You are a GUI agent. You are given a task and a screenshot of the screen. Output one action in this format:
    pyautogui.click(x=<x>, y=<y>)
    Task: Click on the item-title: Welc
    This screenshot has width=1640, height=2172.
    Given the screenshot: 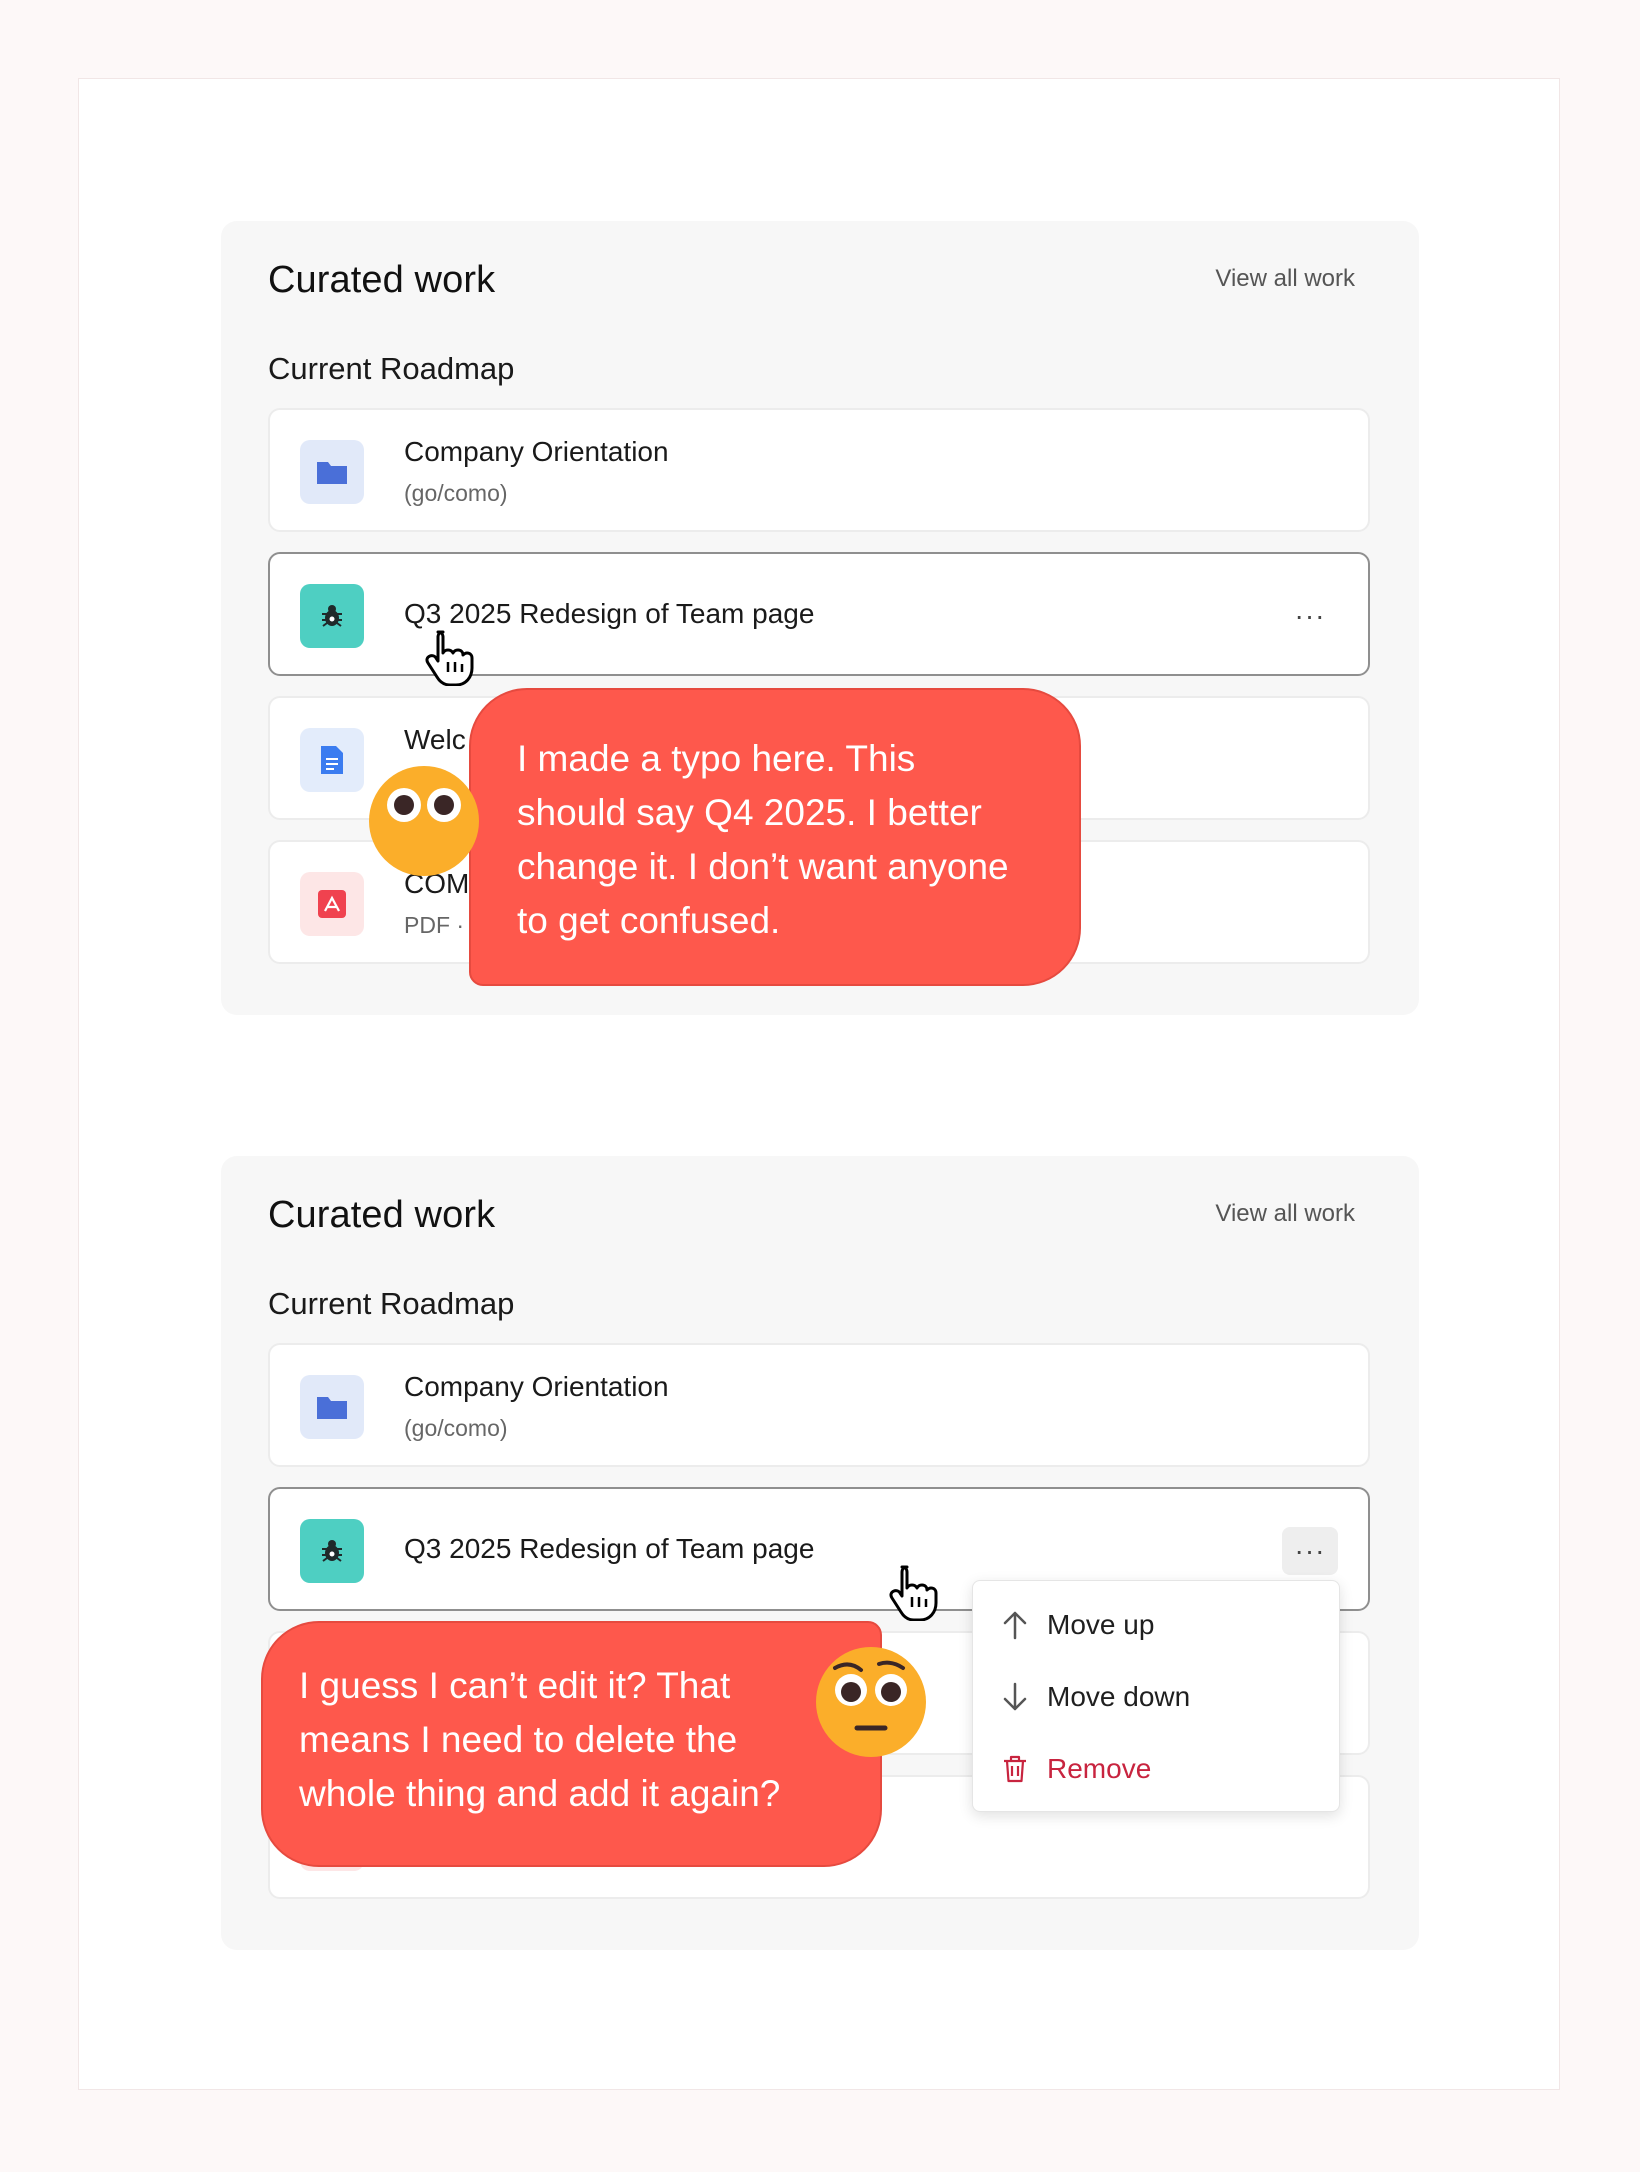 What is the action you would take?
    pyautogui.click(x=435, y=739)
    